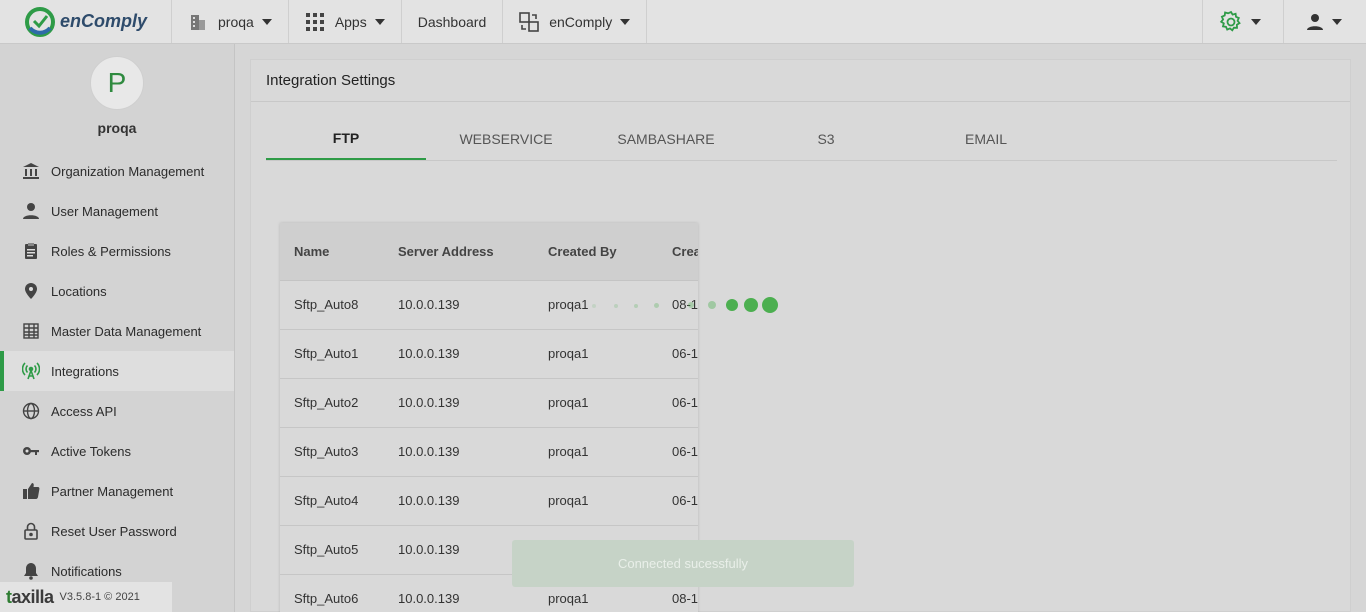 The image size is (1366, 612). I want to click on product-switcher: enComply, so click(575, 21).